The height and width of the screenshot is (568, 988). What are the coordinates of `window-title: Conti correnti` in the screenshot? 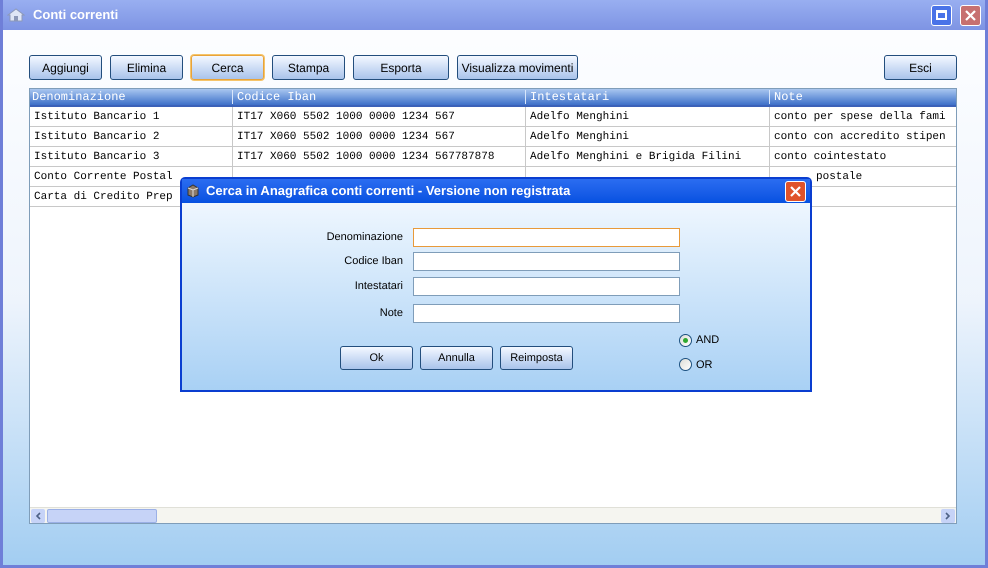 It's located at (76, 15).